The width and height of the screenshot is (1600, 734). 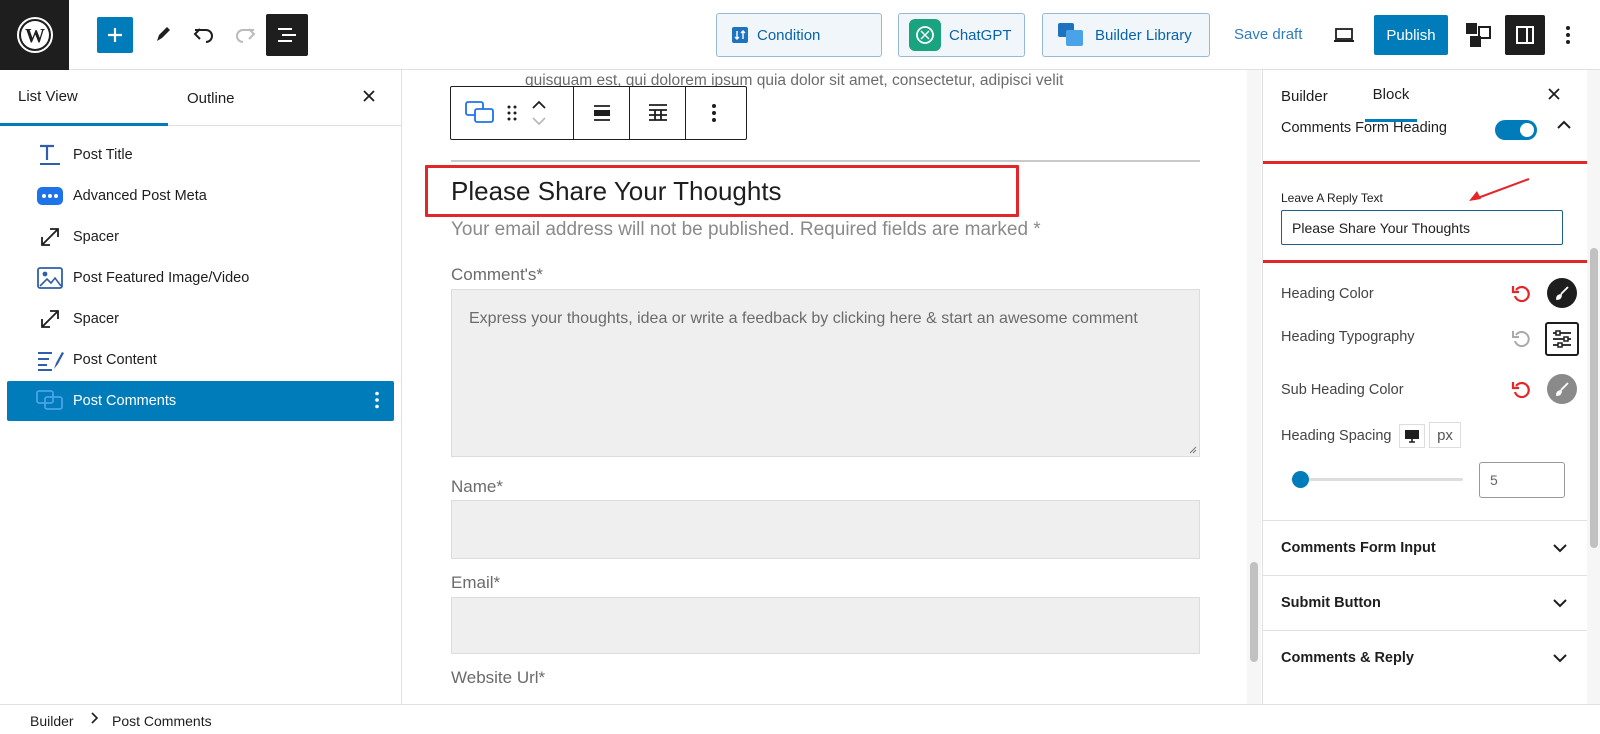 I want to click on add-block-button, so click(x=115, y=35).